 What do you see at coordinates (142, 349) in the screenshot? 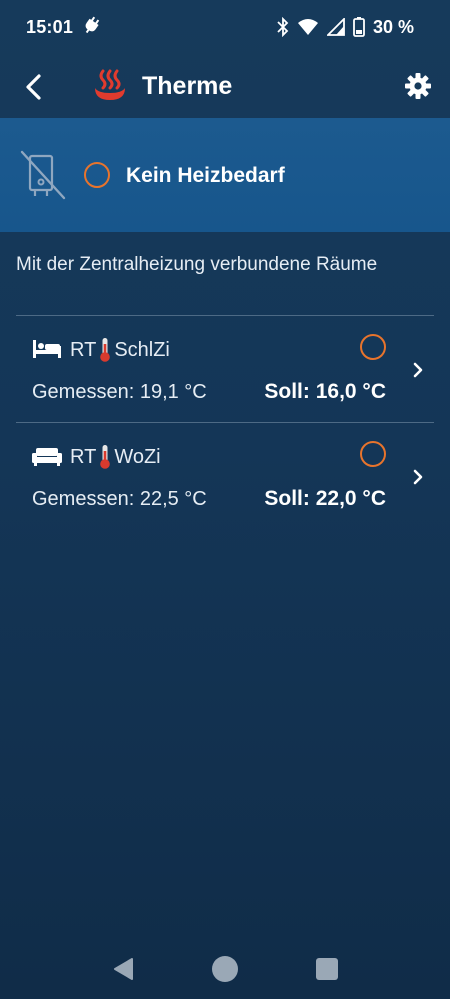
I see `room-name-suffix: SchlZi` at bounding box center [142, 349].